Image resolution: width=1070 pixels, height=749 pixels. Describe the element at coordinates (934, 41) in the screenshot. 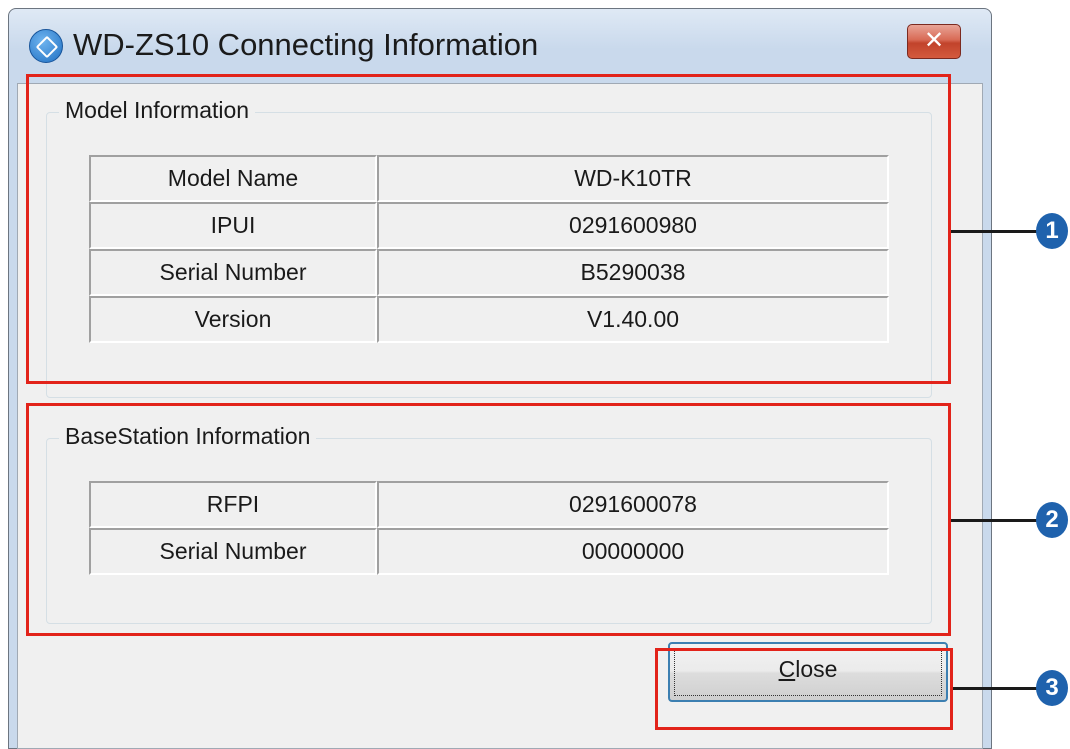

I see `close-icon: ✕` at that location.